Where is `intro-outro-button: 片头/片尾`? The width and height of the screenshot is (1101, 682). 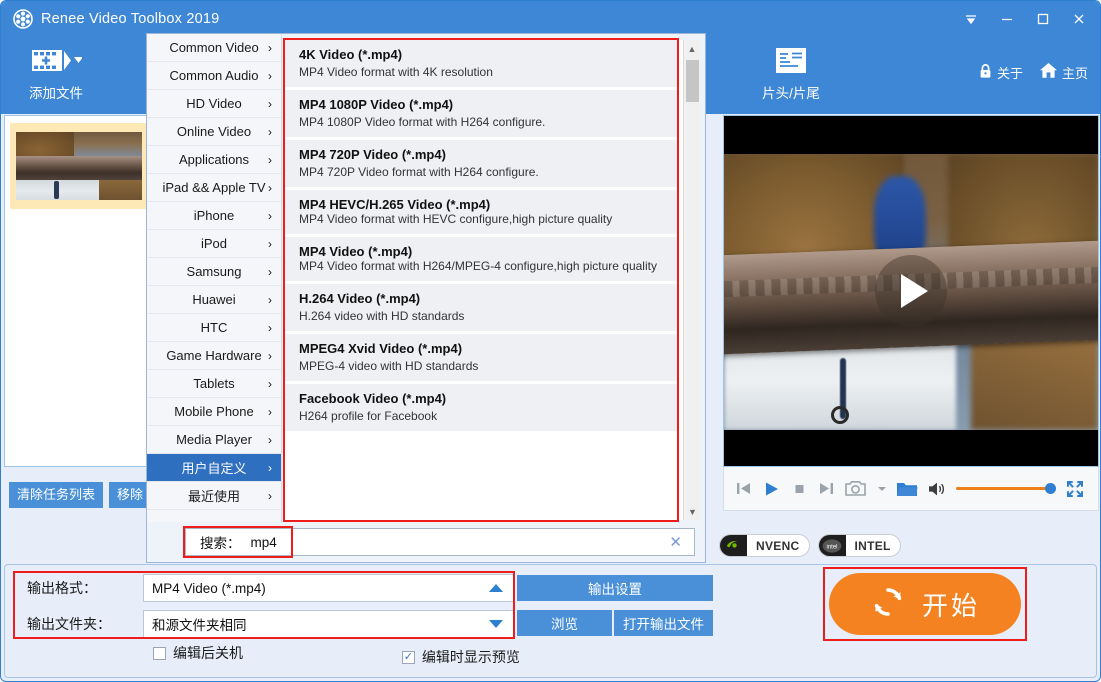 intro-outro-button: 片头/片尾 is located at coordinates (791, 72).